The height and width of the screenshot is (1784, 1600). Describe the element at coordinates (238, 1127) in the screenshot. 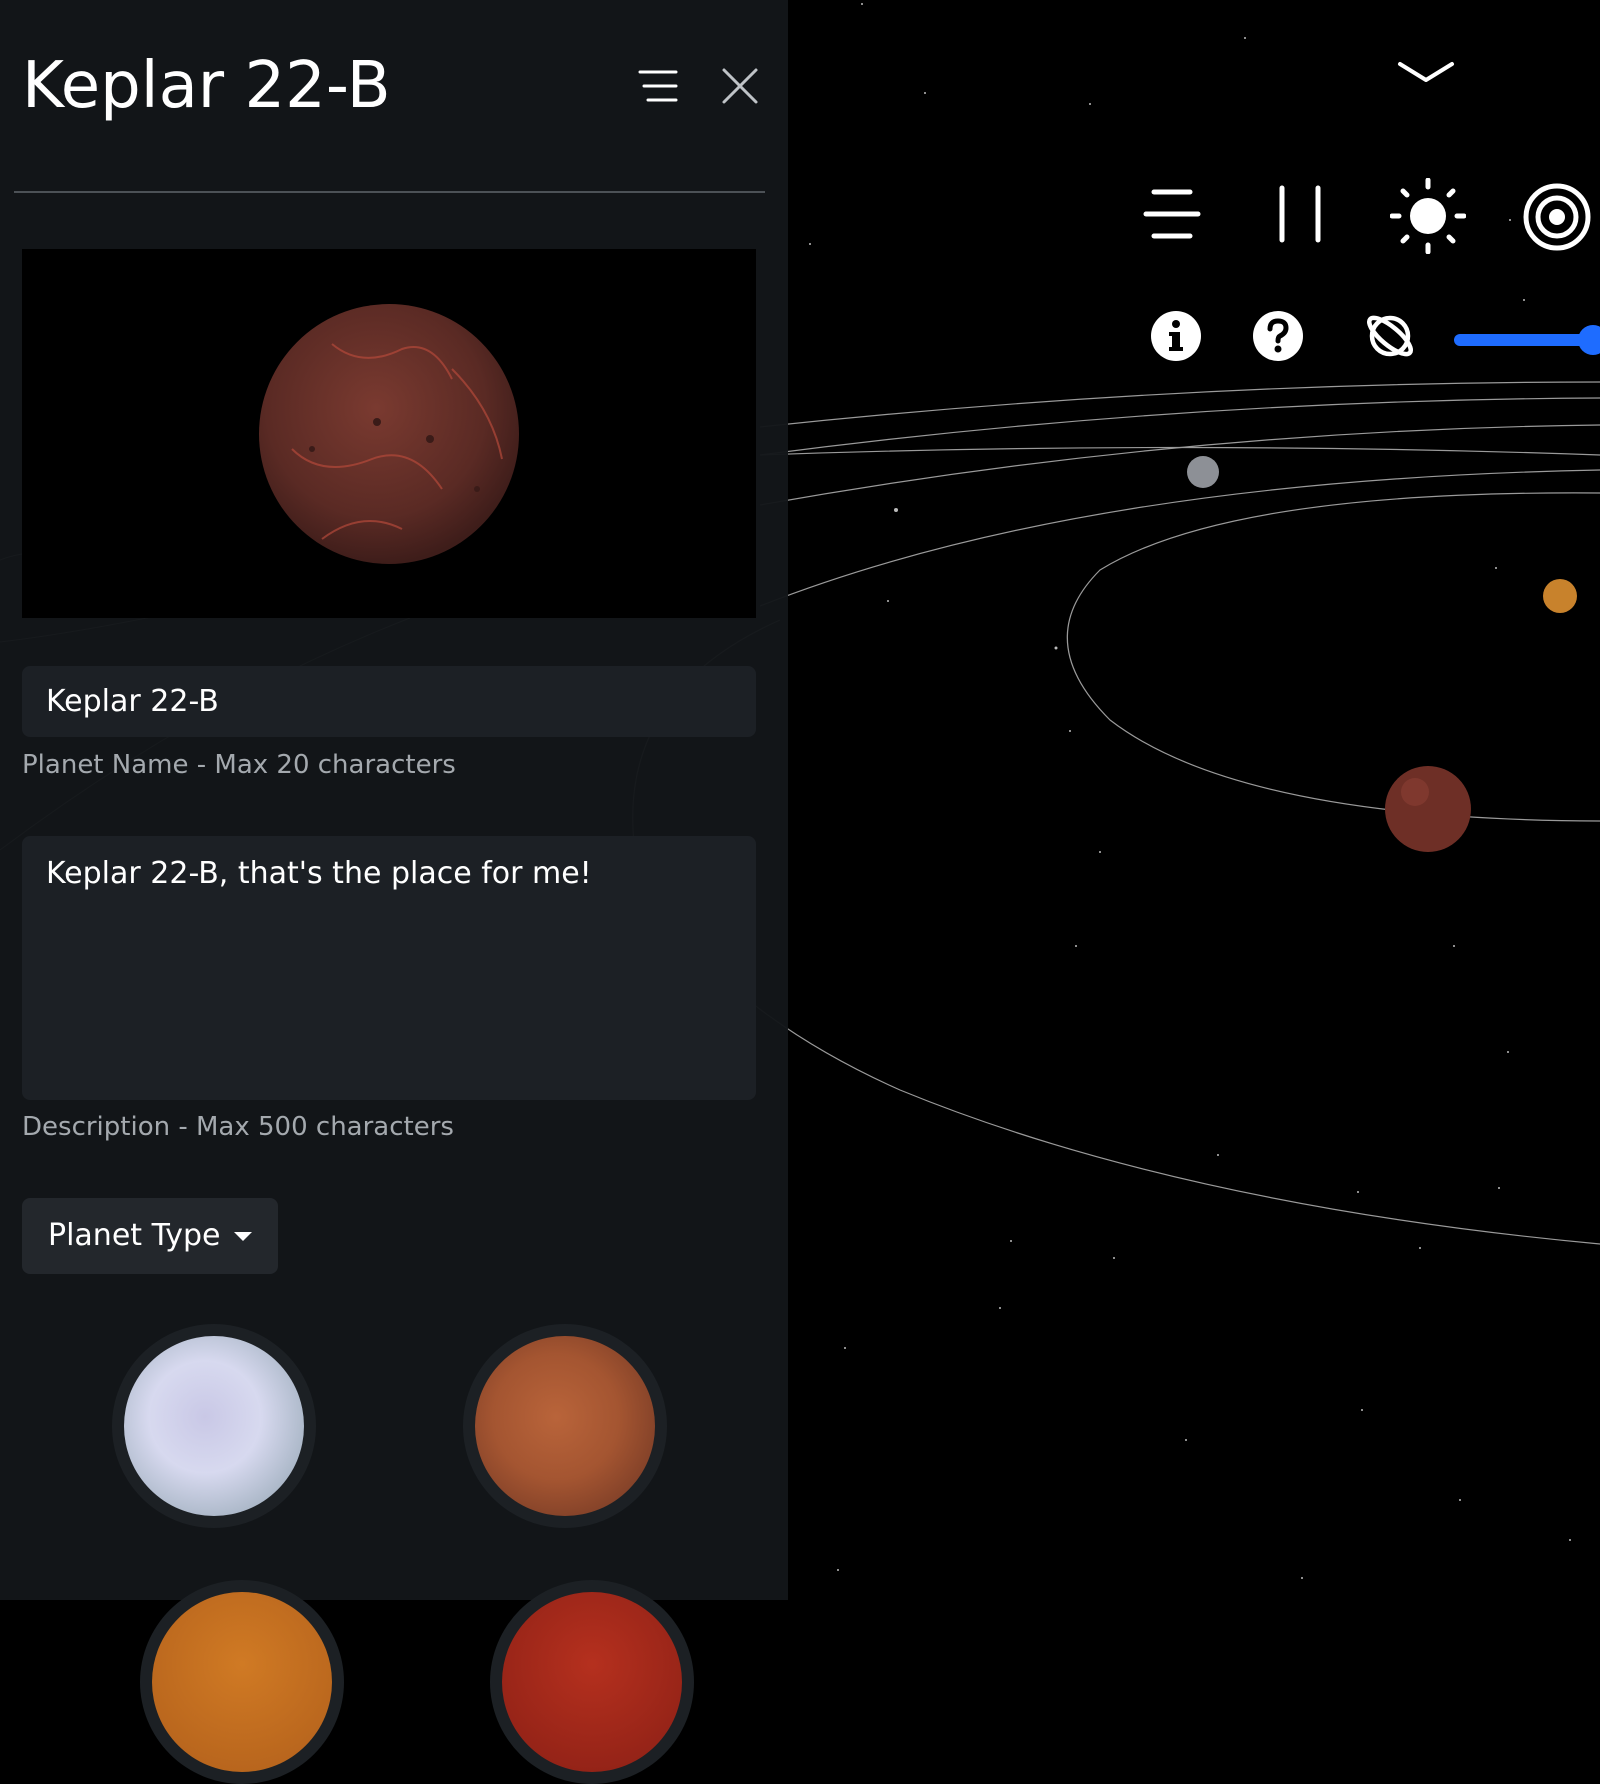

I see `description-helper: Description - Max 500 characters` at that location.